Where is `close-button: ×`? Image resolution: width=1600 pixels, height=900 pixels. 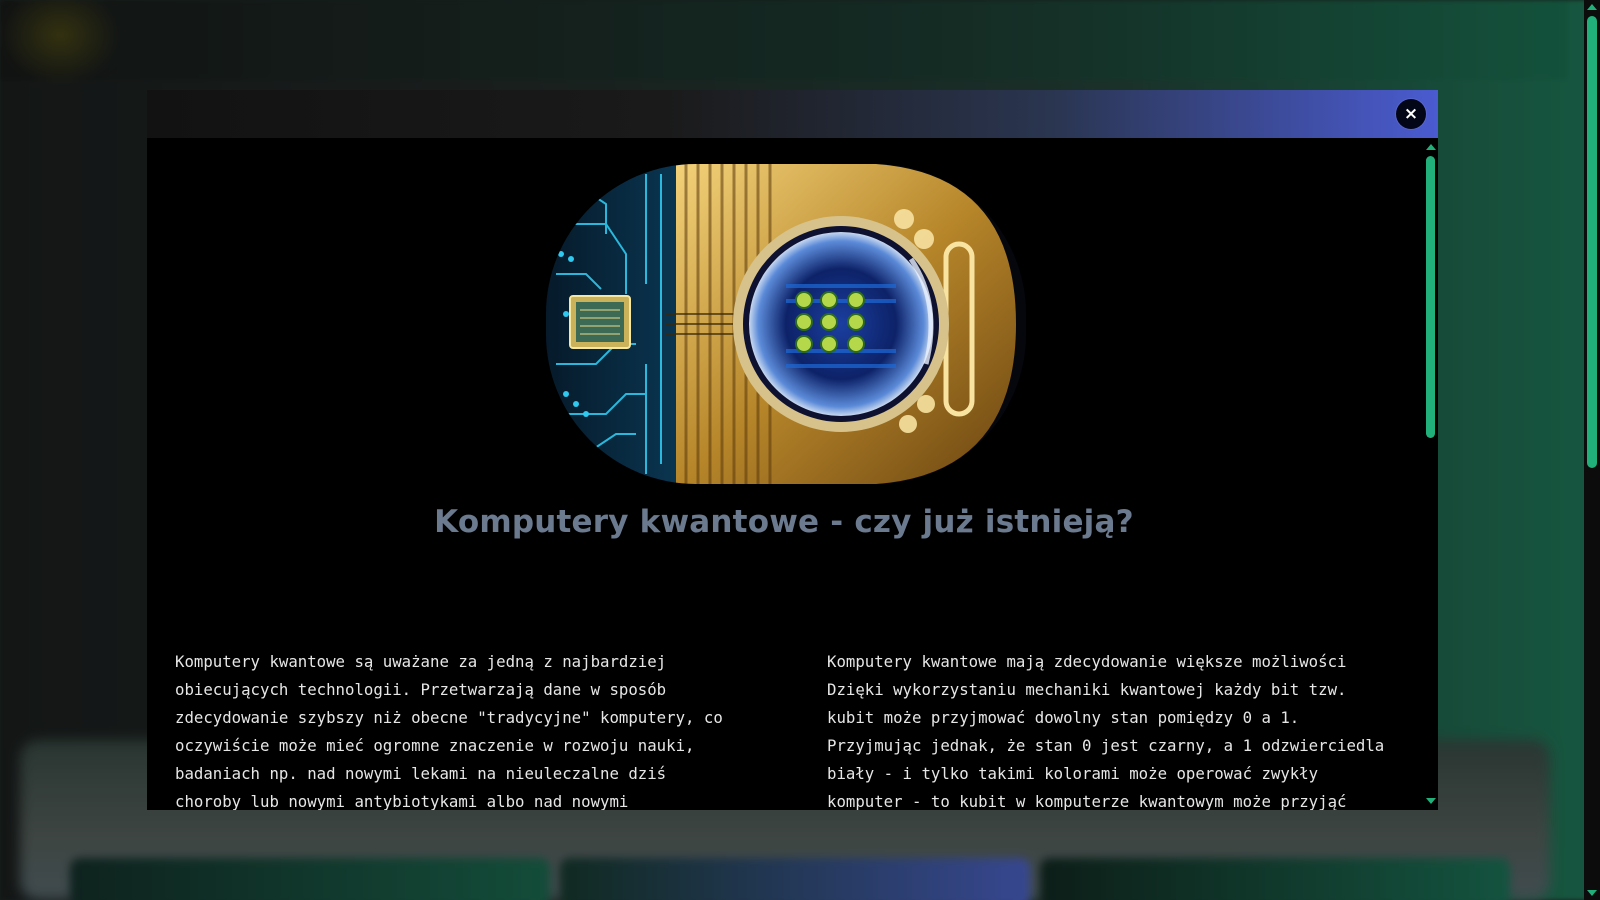 close-button: × is located at coordinates (1411, 114).